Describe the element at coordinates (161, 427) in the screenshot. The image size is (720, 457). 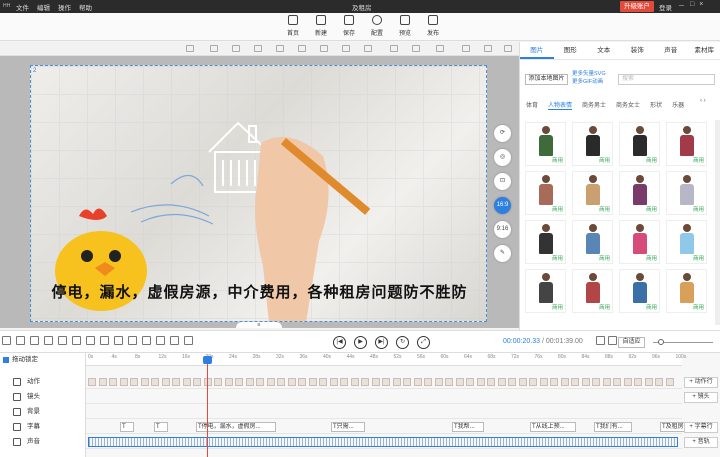
I see `subtitle-clip: T` at that location.